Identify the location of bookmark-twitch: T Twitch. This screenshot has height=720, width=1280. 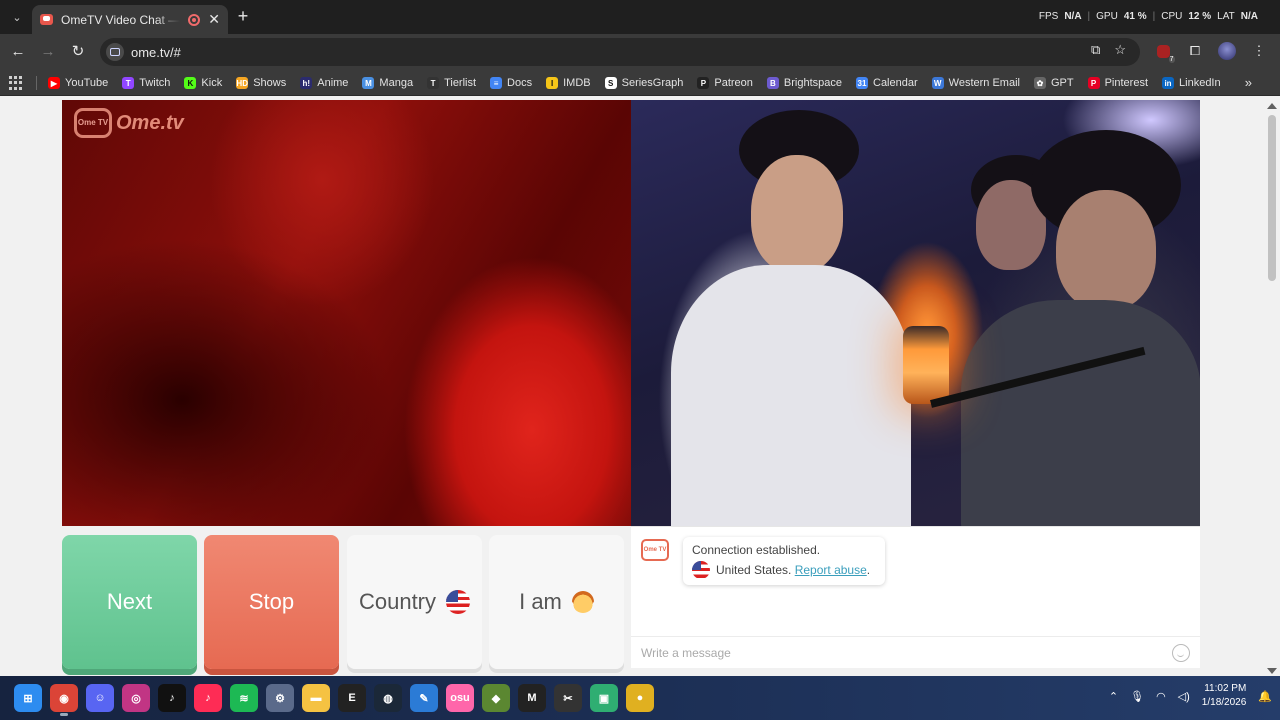
(146, 83).